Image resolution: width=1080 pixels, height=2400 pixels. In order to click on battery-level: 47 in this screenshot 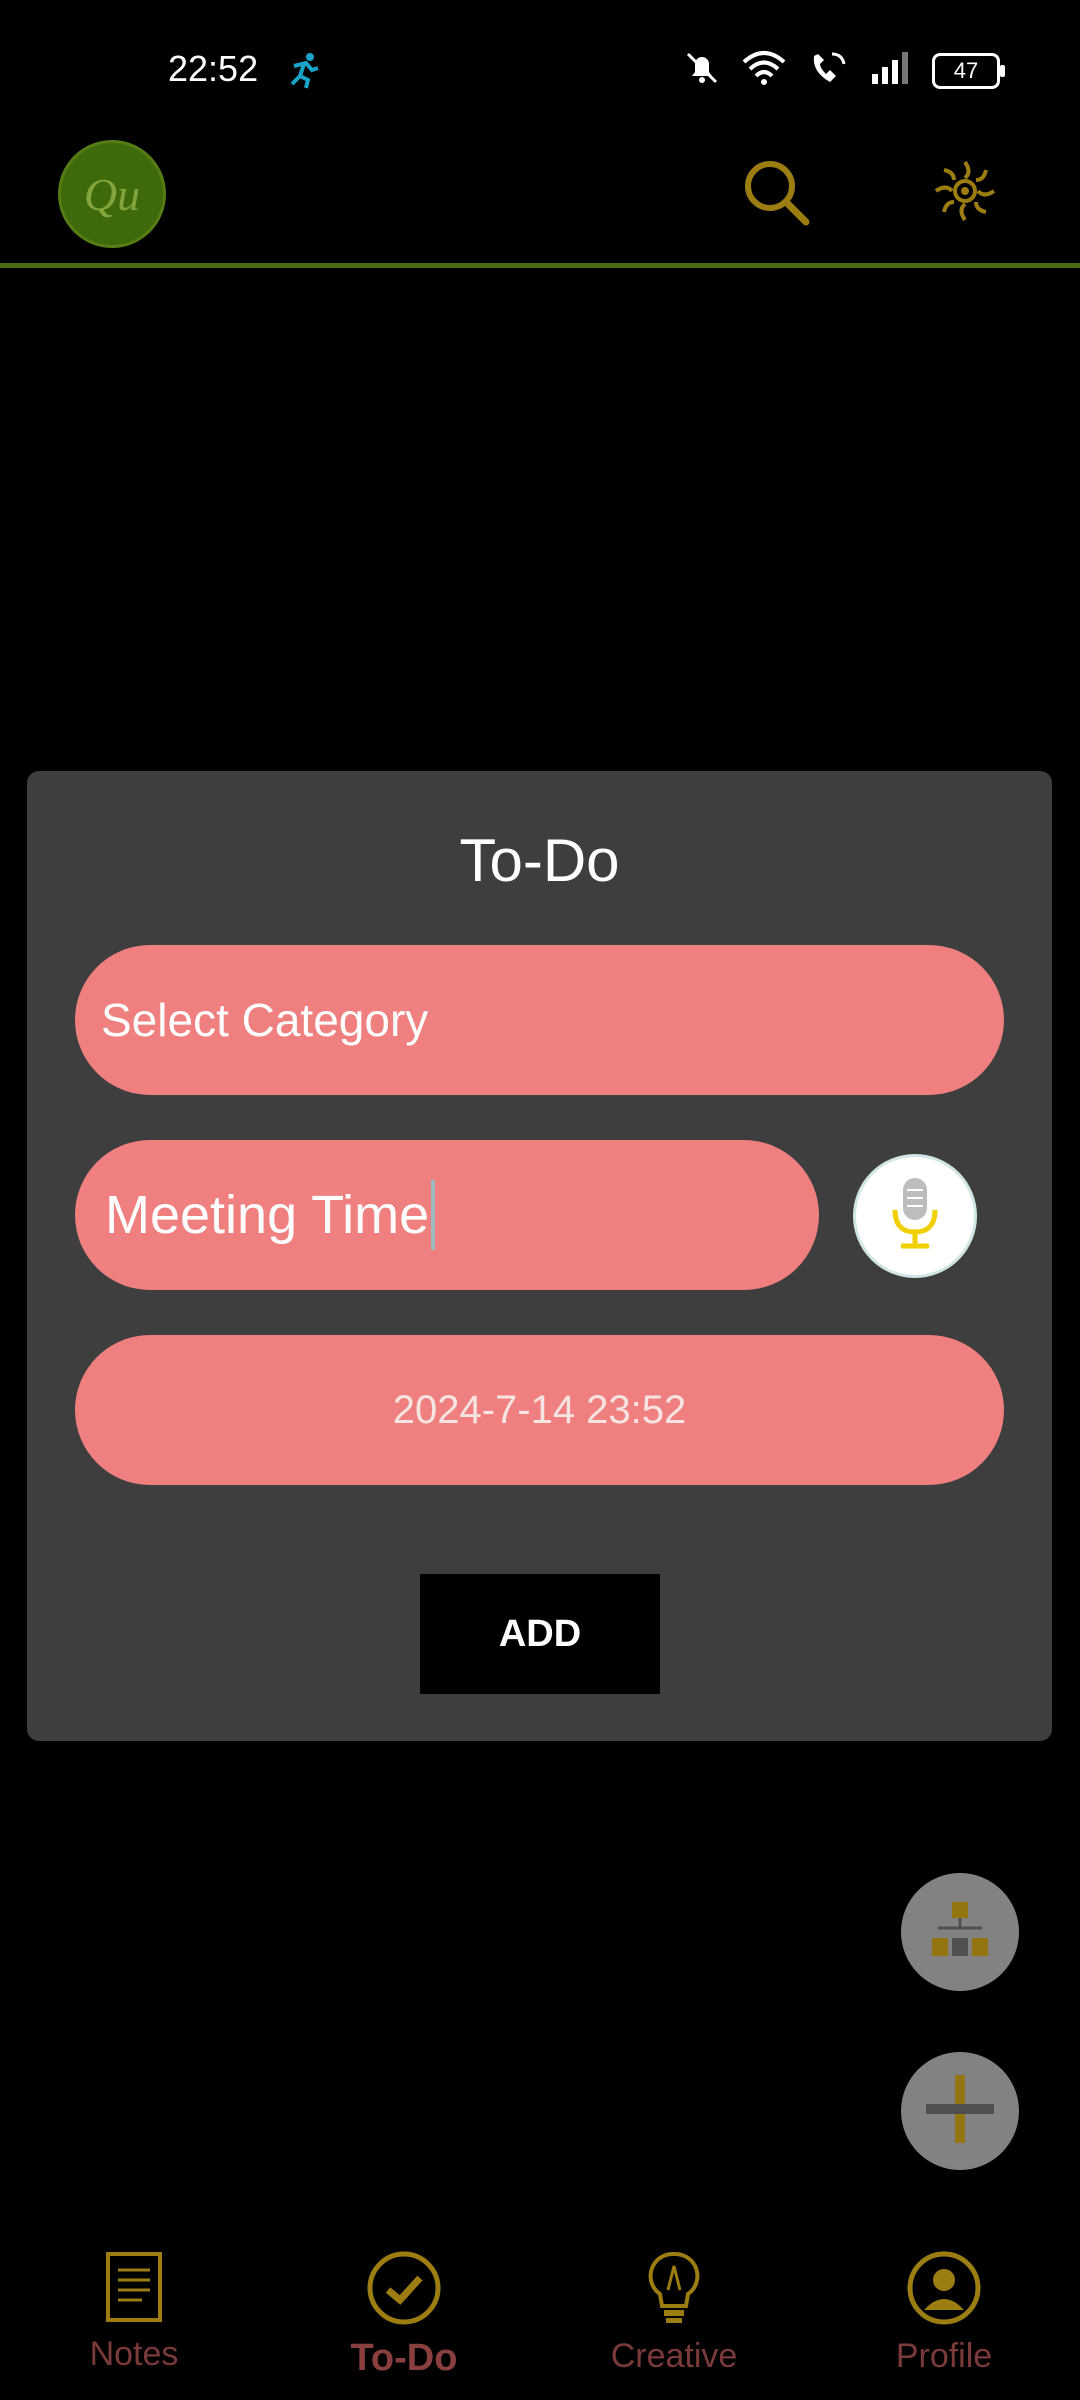, I will do `click(966, 70)`.